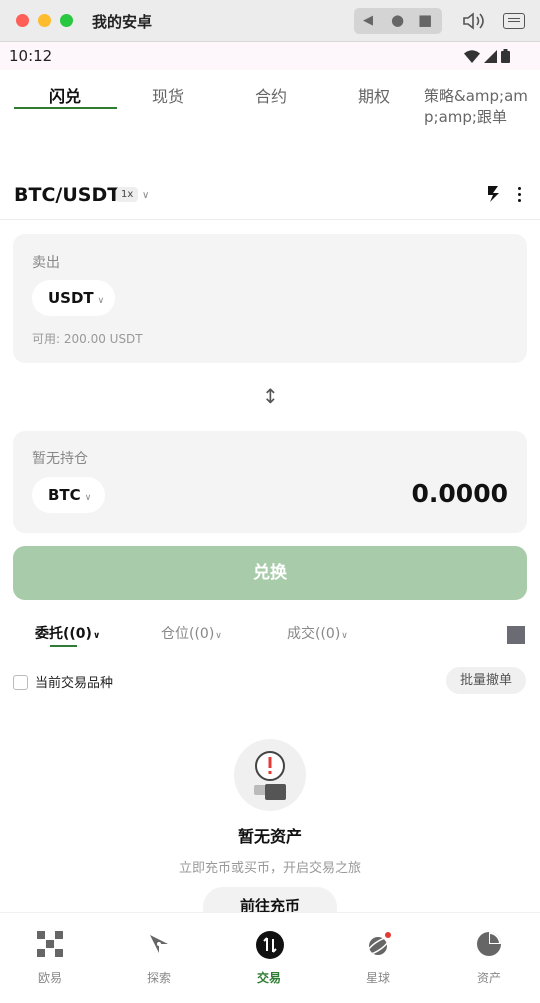 This screenshot has width=540, height=1003. What do you see at coordinates (425, 20) in the screenshot?
I see `recents-icon: ■` at bounding box center [425, 20].